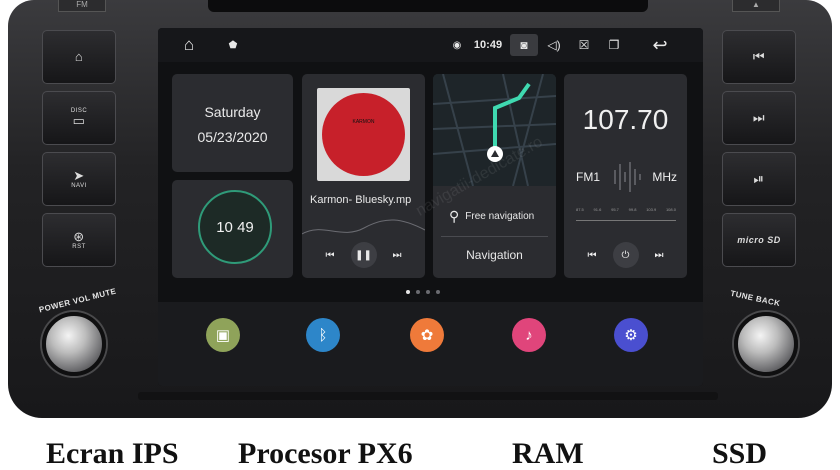  What do you see at coordinates (457, 45) in the screenshot?
I see `location-pin-icon: ◉` at bounding box center [457, 45].